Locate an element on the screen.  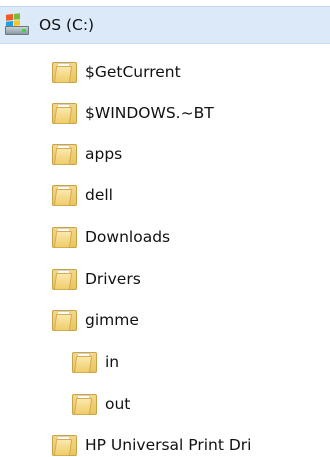
tree-item-label: out is located at coordinates (118, 404).